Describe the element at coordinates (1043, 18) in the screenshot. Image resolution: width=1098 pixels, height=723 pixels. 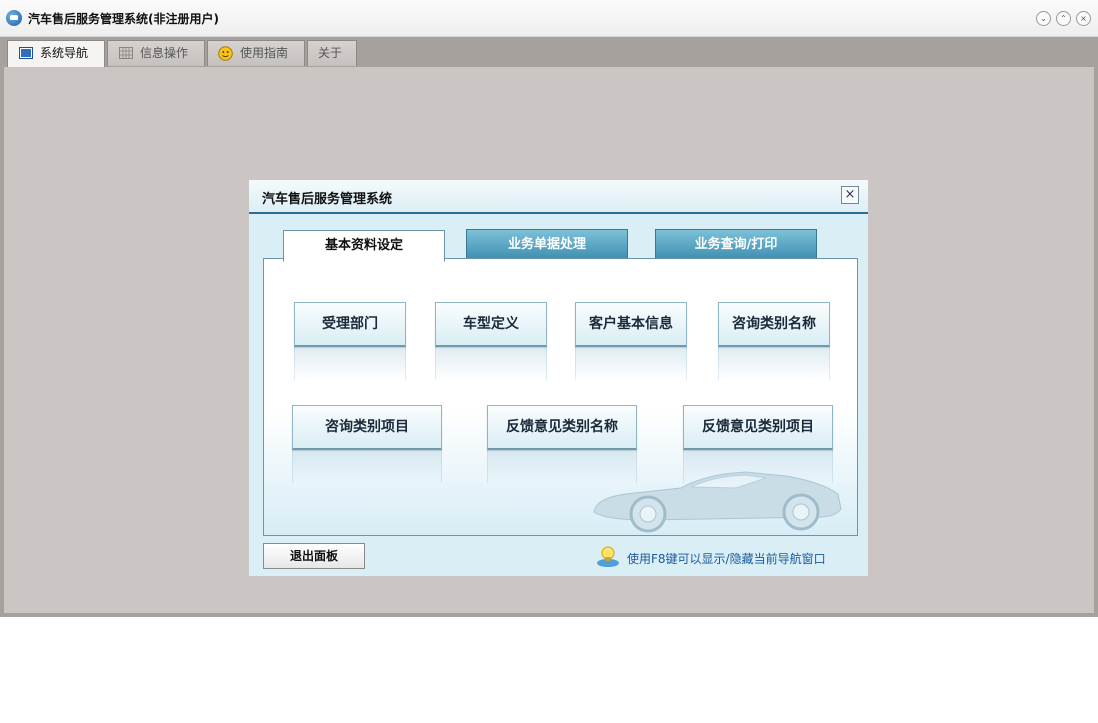
I see `minimize-icon: ⌄` at that location.